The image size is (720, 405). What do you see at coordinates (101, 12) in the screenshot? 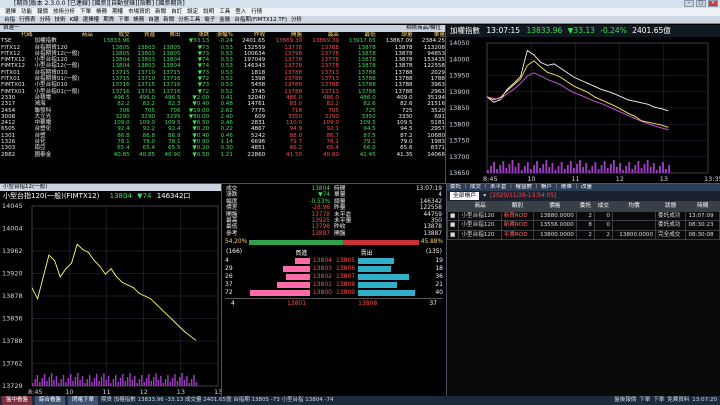
I see `menu-item-5: 帳務` at bounding box center [101, 12].